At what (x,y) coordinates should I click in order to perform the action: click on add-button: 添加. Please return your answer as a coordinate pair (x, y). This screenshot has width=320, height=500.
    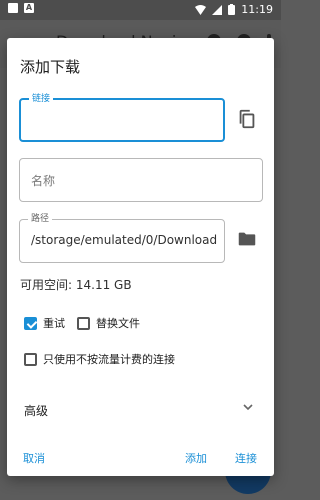
    Looking at the image, I should click on (196, 458).